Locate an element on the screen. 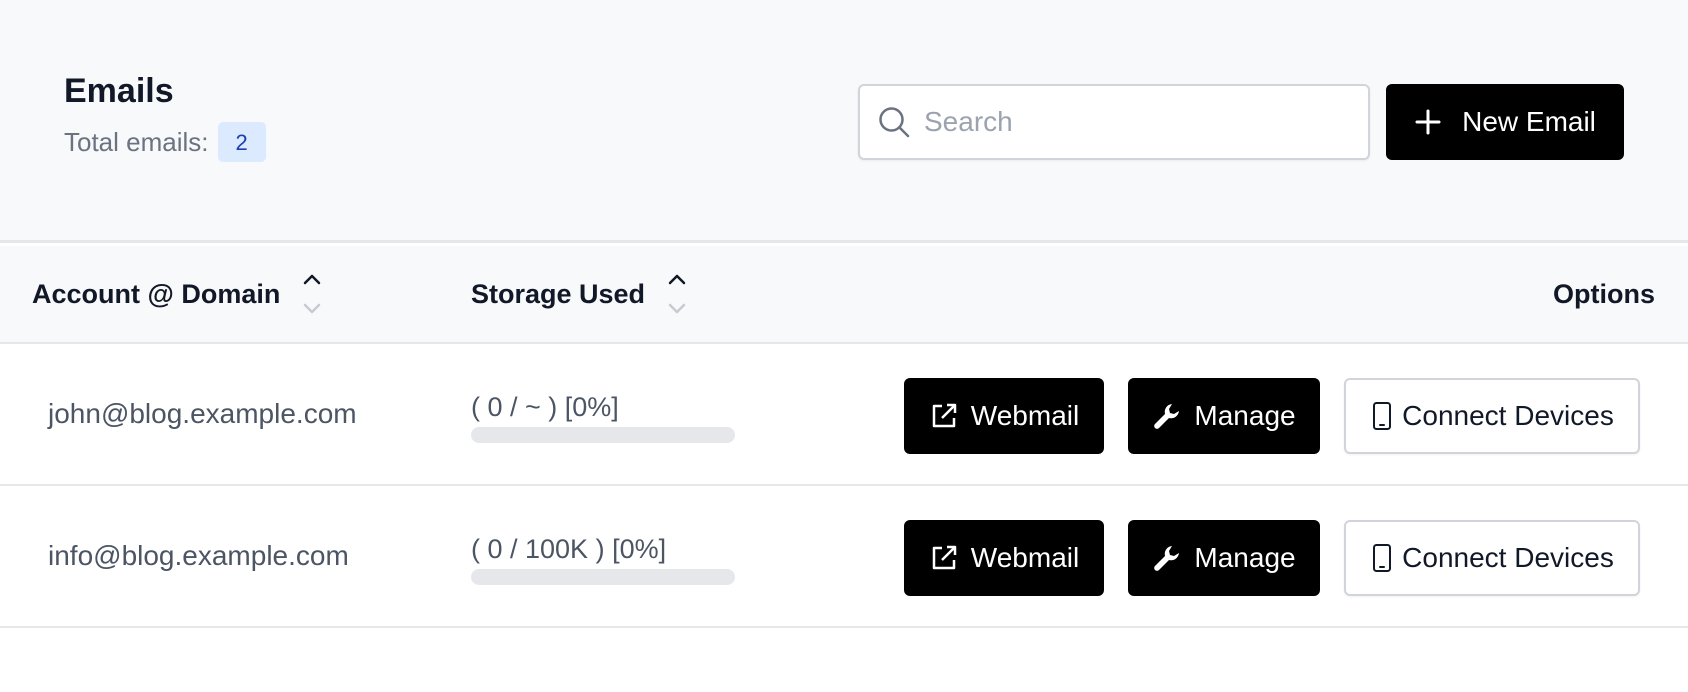 This screenshot has height=692, width=1688. column-header-storage: Storage Used is located at coordinates (579, 294).